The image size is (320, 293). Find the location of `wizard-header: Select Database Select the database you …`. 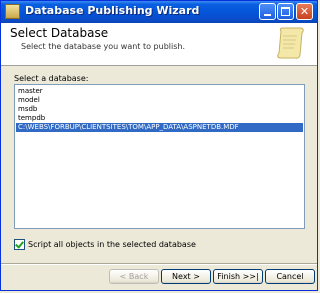

wizard-header: Select Database Select the database you … is located at coordinates (159, 44).